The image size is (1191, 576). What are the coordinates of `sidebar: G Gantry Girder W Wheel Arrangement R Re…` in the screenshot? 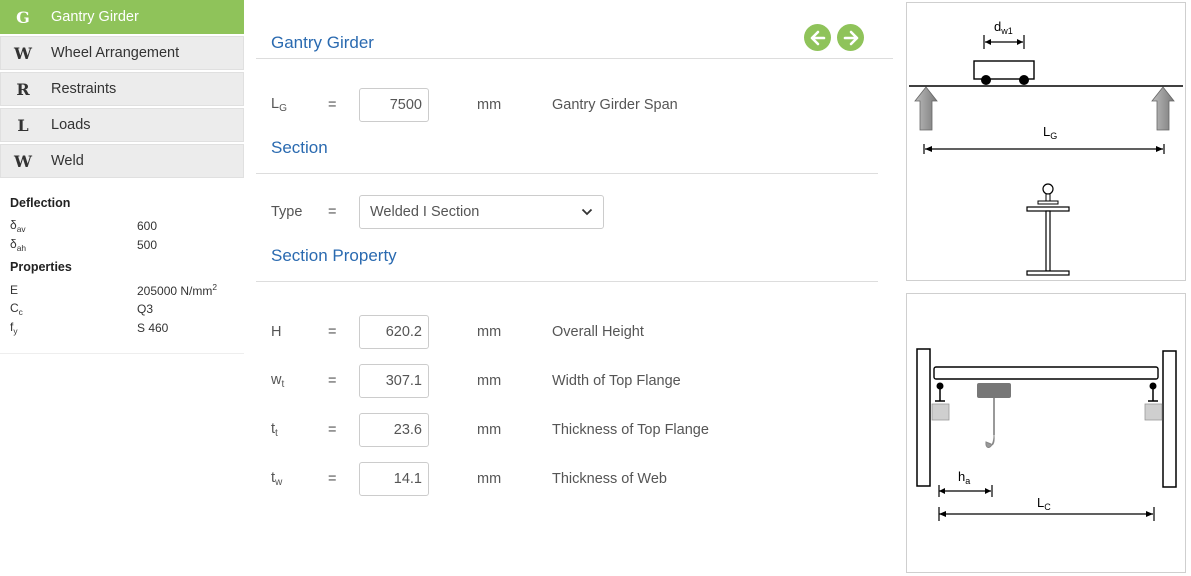 It's located at (122, 177).